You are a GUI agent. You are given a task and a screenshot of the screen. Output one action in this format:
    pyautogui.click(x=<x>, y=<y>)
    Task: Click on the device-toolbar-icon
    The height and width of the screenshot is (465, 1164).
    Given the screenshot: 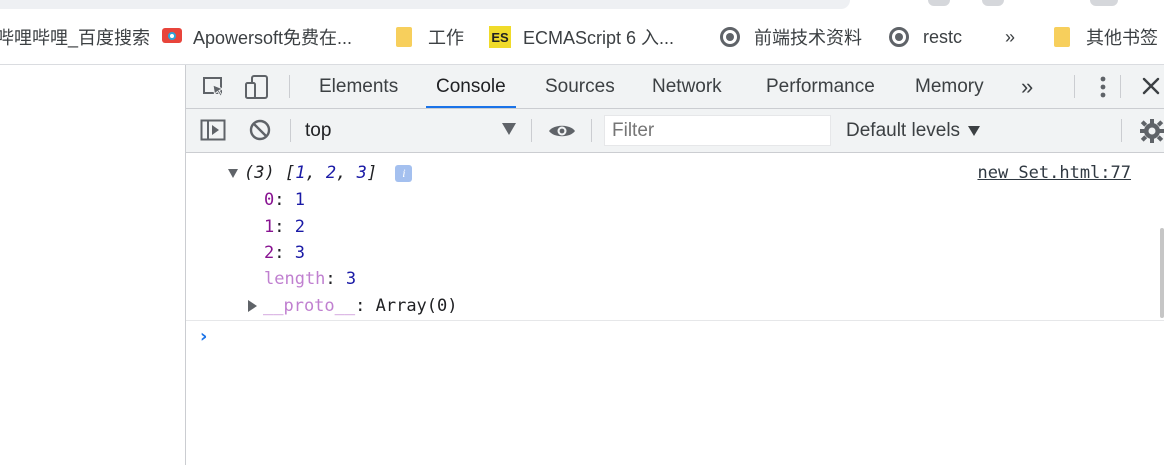 What is the action you would take?
    pyautogui.click(x=257, y=87)
    